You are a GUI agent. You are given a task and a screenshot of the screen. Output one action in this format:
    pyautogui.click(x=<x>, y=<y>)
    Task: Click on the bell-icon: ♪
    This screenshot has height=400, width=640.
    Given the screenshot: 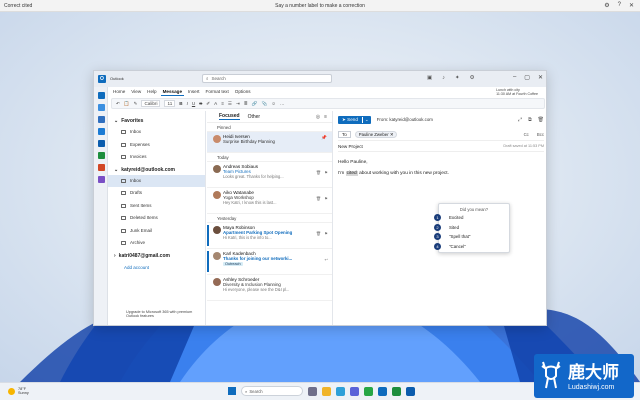 What is the action you would take?
    pyautogui.click(x=443, y=78)
    